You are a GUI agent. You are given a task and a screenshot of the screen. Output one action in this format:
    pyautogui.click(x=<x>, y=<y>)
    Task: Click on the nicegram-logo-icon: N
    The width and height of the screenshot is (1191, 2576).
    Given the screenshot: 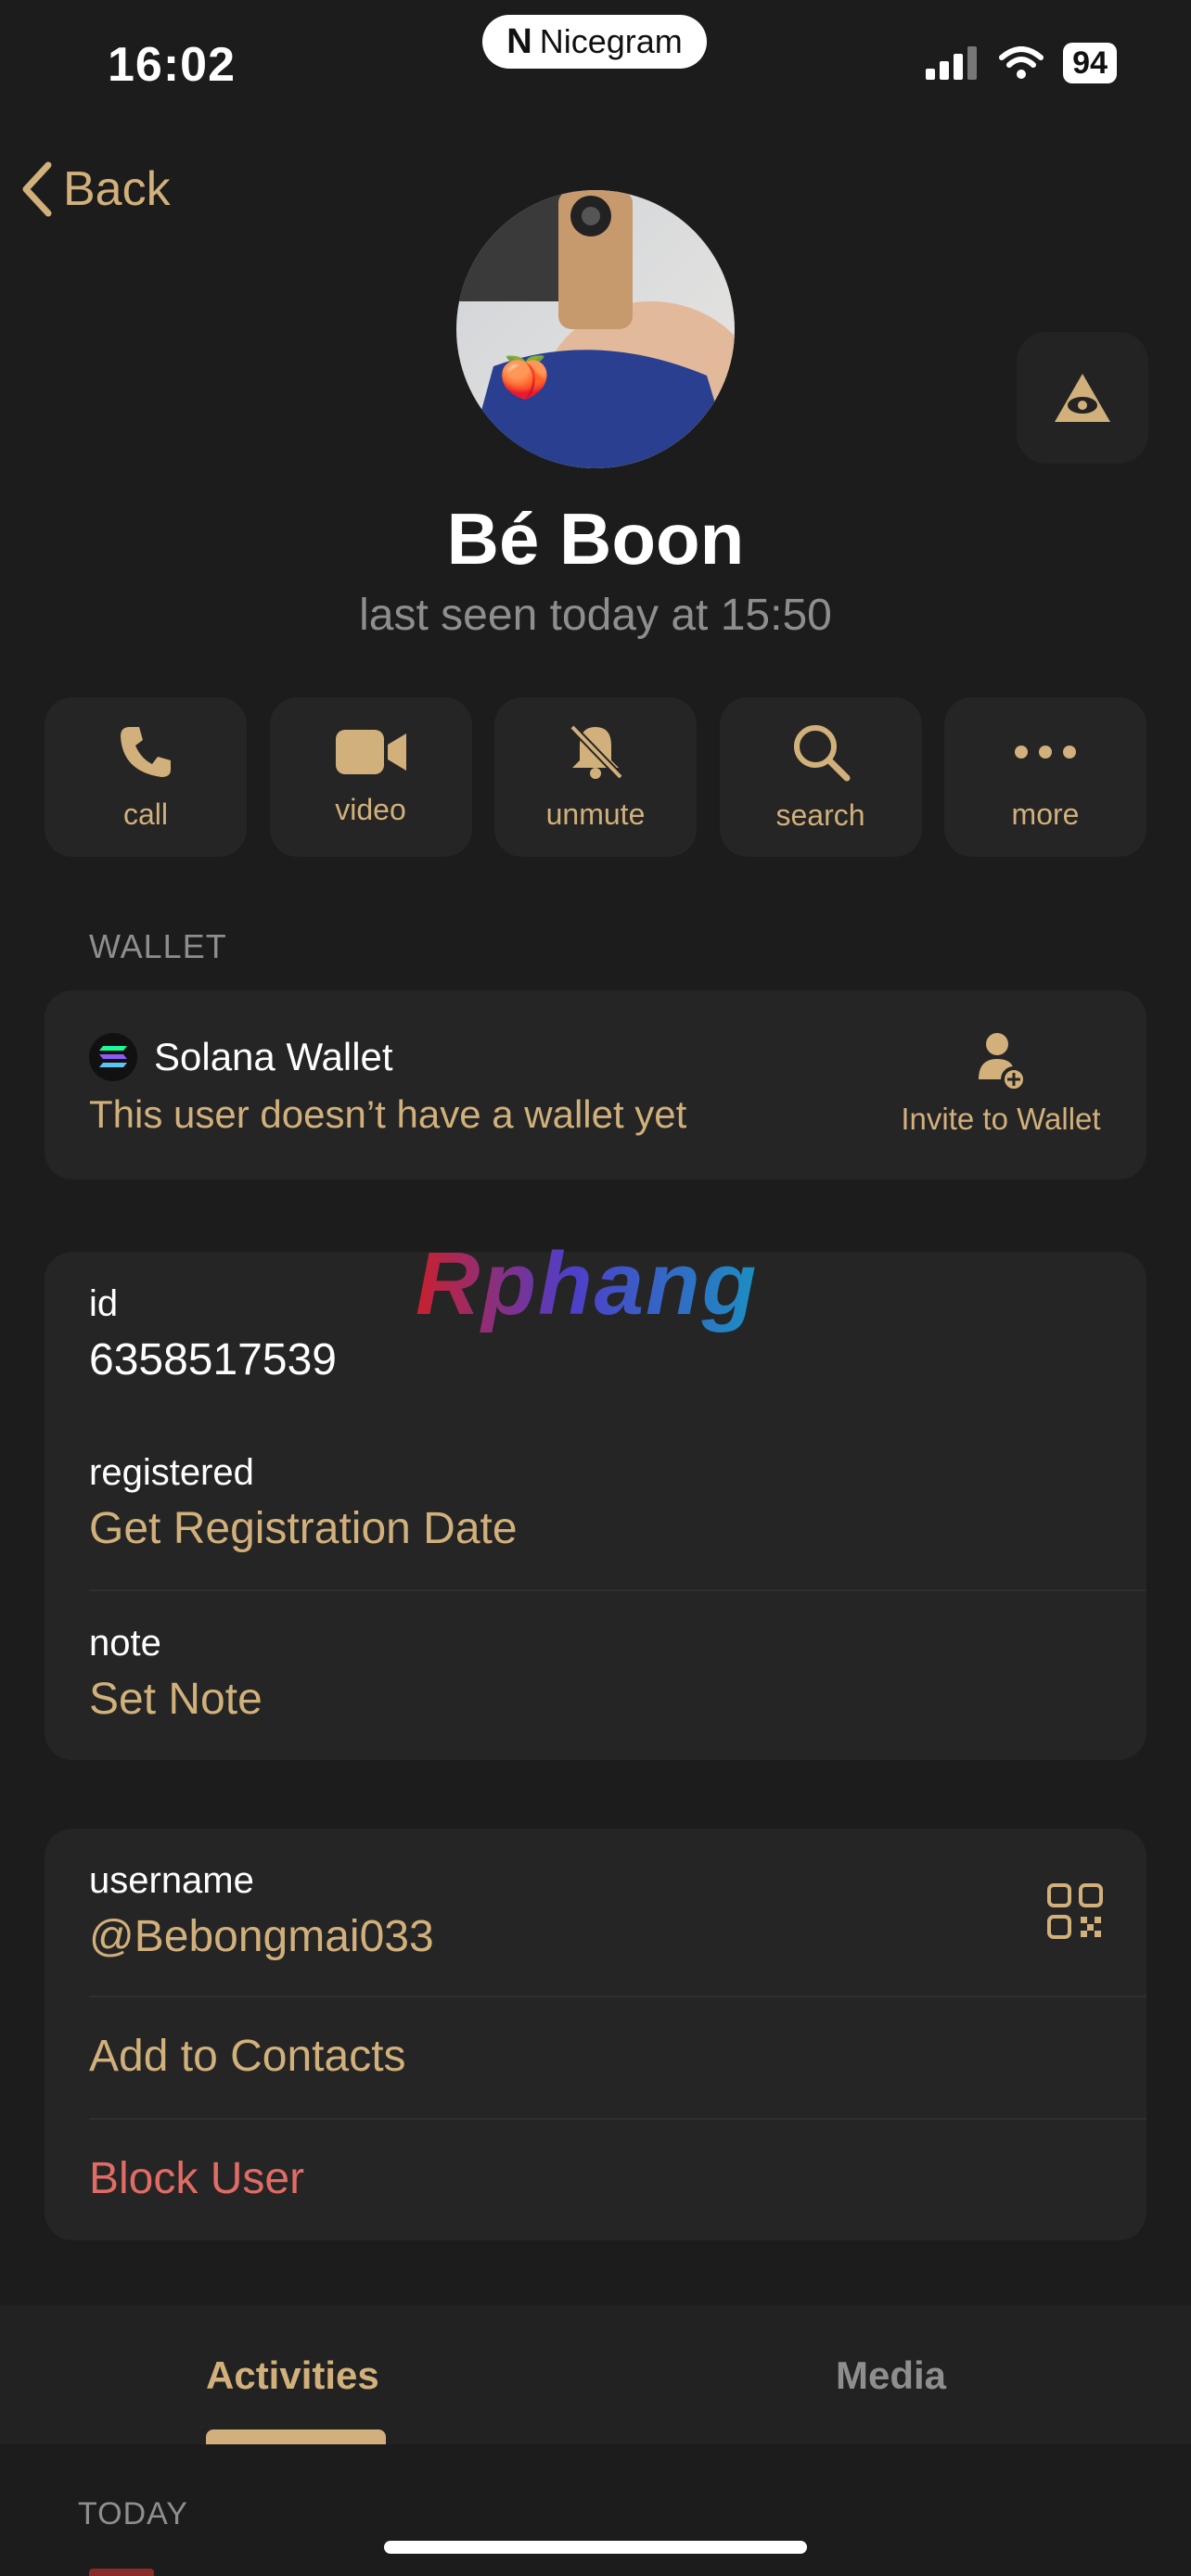 What is the action you would take?
    pyautogui.click(x=519, y=41)
    